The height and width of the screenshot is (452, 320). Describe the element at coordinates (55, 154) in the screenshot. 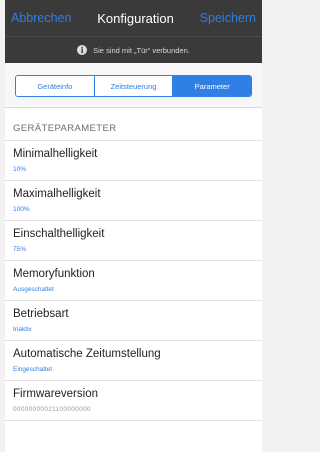

I see `param-title: Minimalhelligkeit` at that location.